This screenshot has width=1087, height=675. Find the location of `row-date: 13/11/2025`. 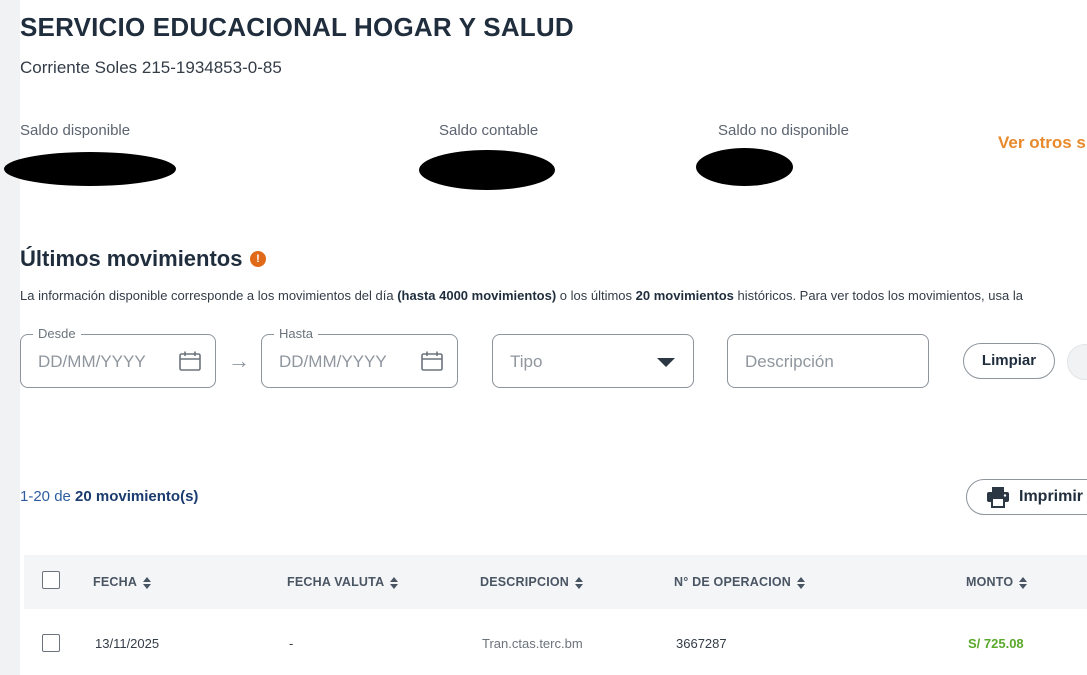

row-date: 13/11/2025 is located at coordinates (127, 643).